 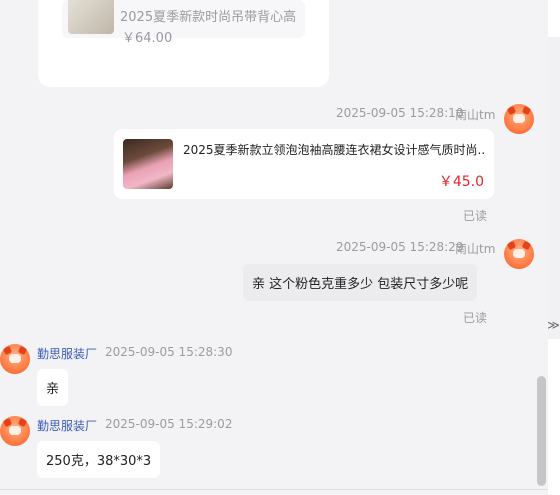 What do you see at coordinates (304, 164) in the screenshot?
I see `product-card-message: 2025夏季新款立领泡泡袖高腰连衣裙女设计感气质时尚... ￥45.0` at bounding box center [304, 164].